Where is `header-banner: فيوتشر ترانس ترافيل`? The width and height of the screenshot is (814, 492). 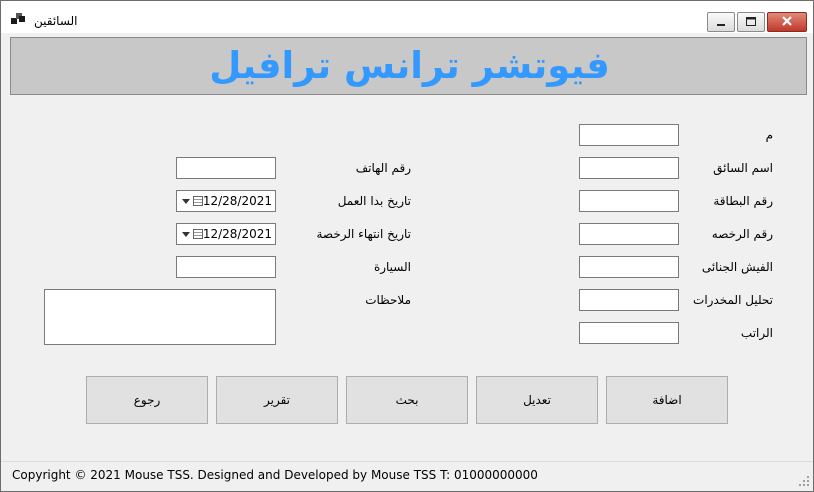
header-banner: فيوتشر ترانس ترافيل is located at coordinates (408, 66).